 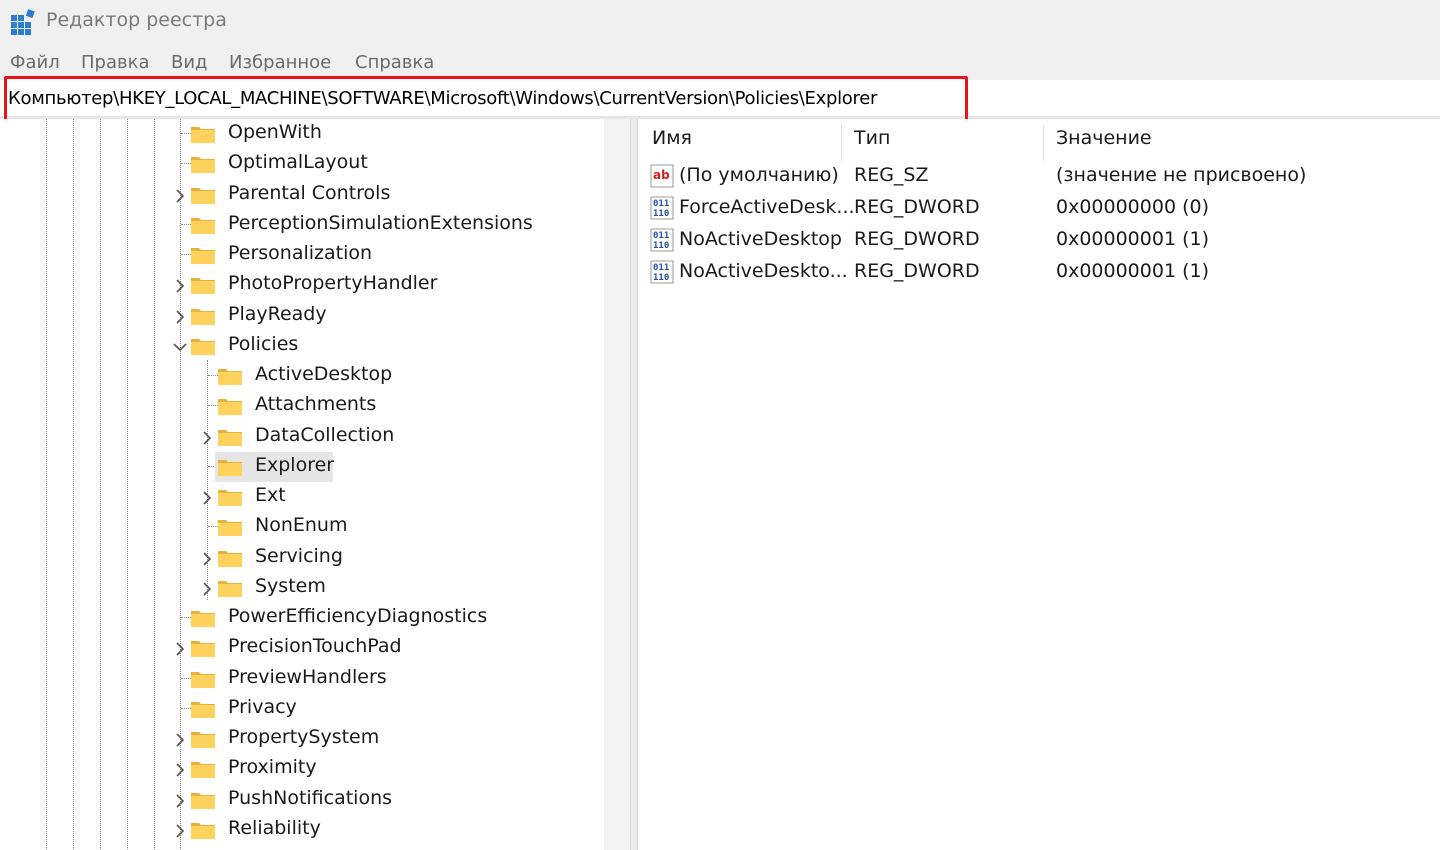 What do you see at coordinates (115, 62) in the screenshot?
I see `menu-edit: Правка` at bounding box center [115, 62].